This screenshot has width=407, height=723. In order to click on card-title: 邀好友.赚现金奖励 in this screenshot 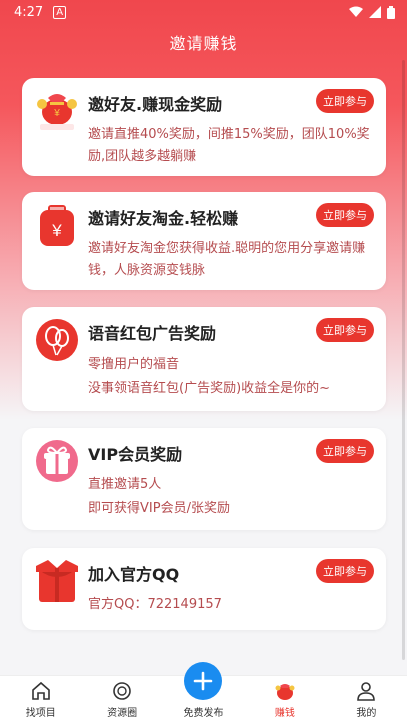, I will do `click(155, 104)`.